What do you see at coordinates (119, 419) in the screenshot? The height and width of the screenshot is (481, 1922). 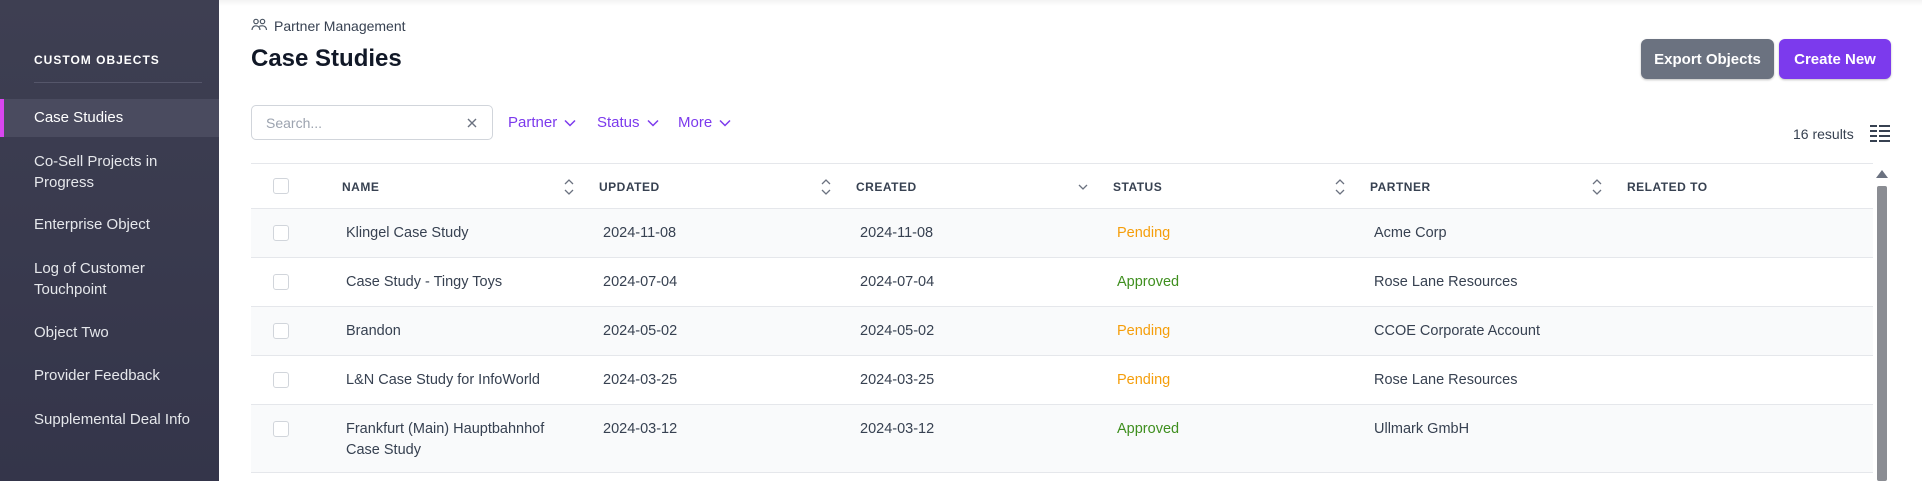 I see `sidebar-item-supplemental-deal-info: Supplemental Deal Info` at bounding box center [119, 419].